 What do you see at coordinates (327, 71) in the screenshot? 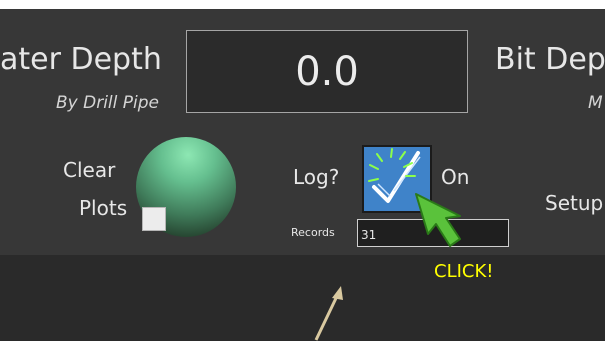
I see `water-depth-display: 0.0` at bounding box center [327, 71].